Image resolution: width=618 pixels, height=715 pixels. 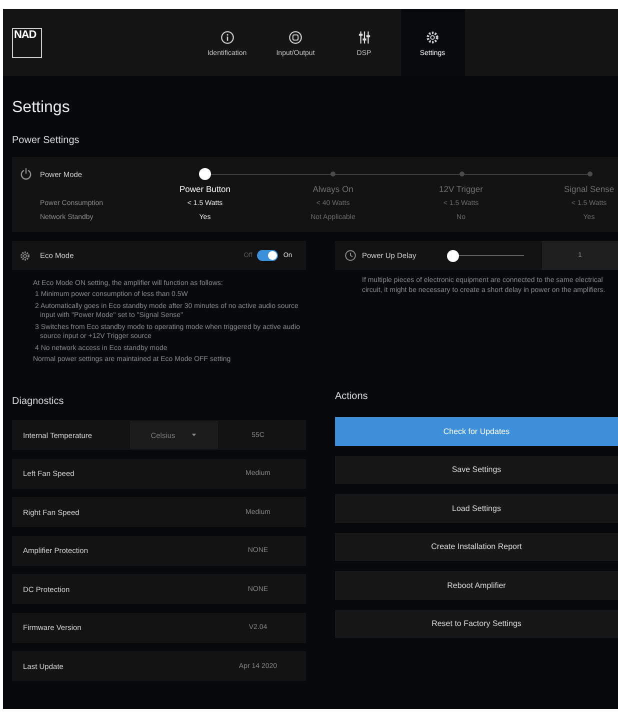 What do you see at coordinates (432, 37) in the screenshot?
I see `settings-icon` at bounding box center [432, 37].